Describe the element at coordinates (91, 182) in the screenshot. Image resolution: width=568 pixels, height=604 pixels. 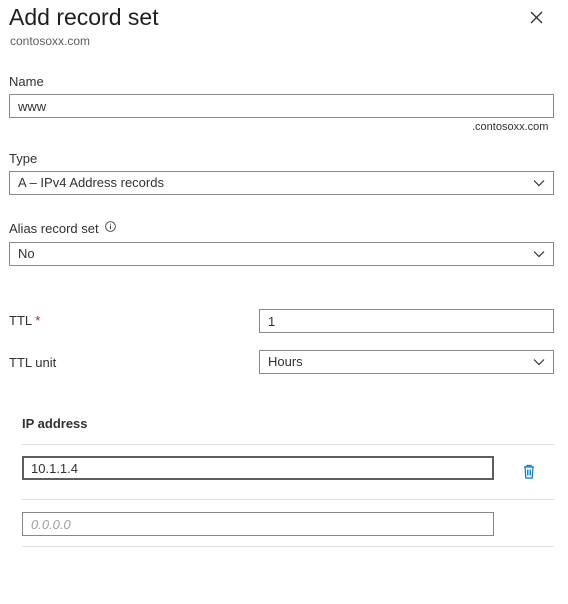
I see `type-dropdown-value: A – IPv4 Address records` at that location.